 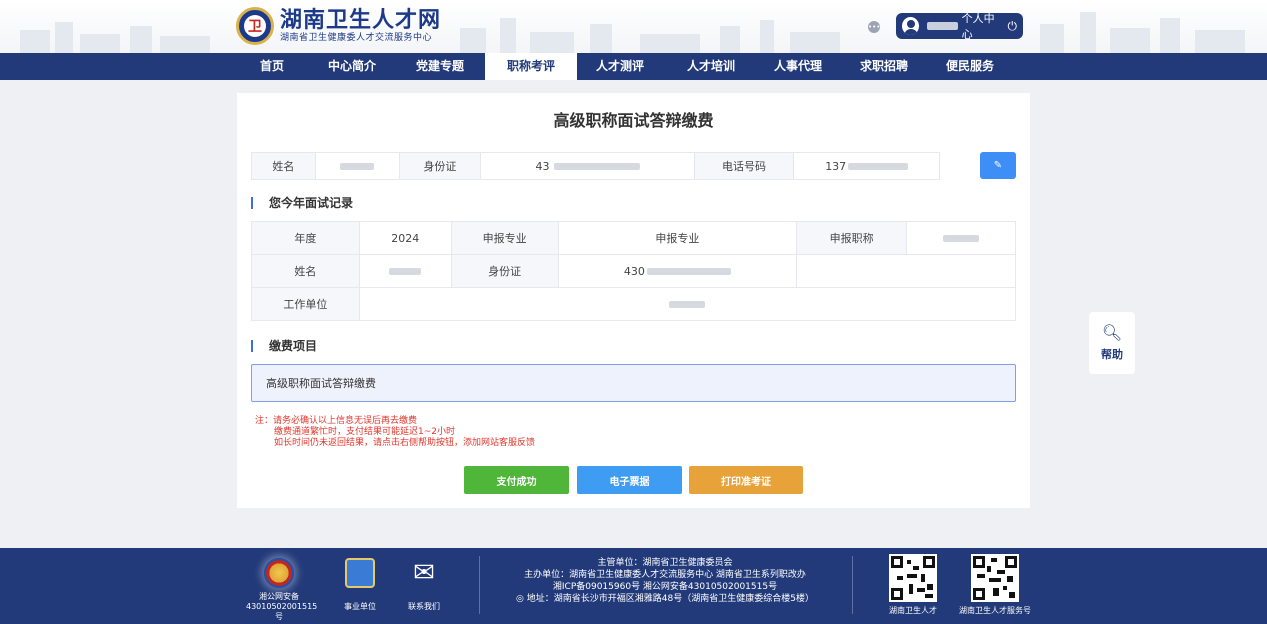 What do you see at coordinates (629, 480) in the screenshot?
I see `e-invoice-button: 电子票据` at bounding box center [629, 480].